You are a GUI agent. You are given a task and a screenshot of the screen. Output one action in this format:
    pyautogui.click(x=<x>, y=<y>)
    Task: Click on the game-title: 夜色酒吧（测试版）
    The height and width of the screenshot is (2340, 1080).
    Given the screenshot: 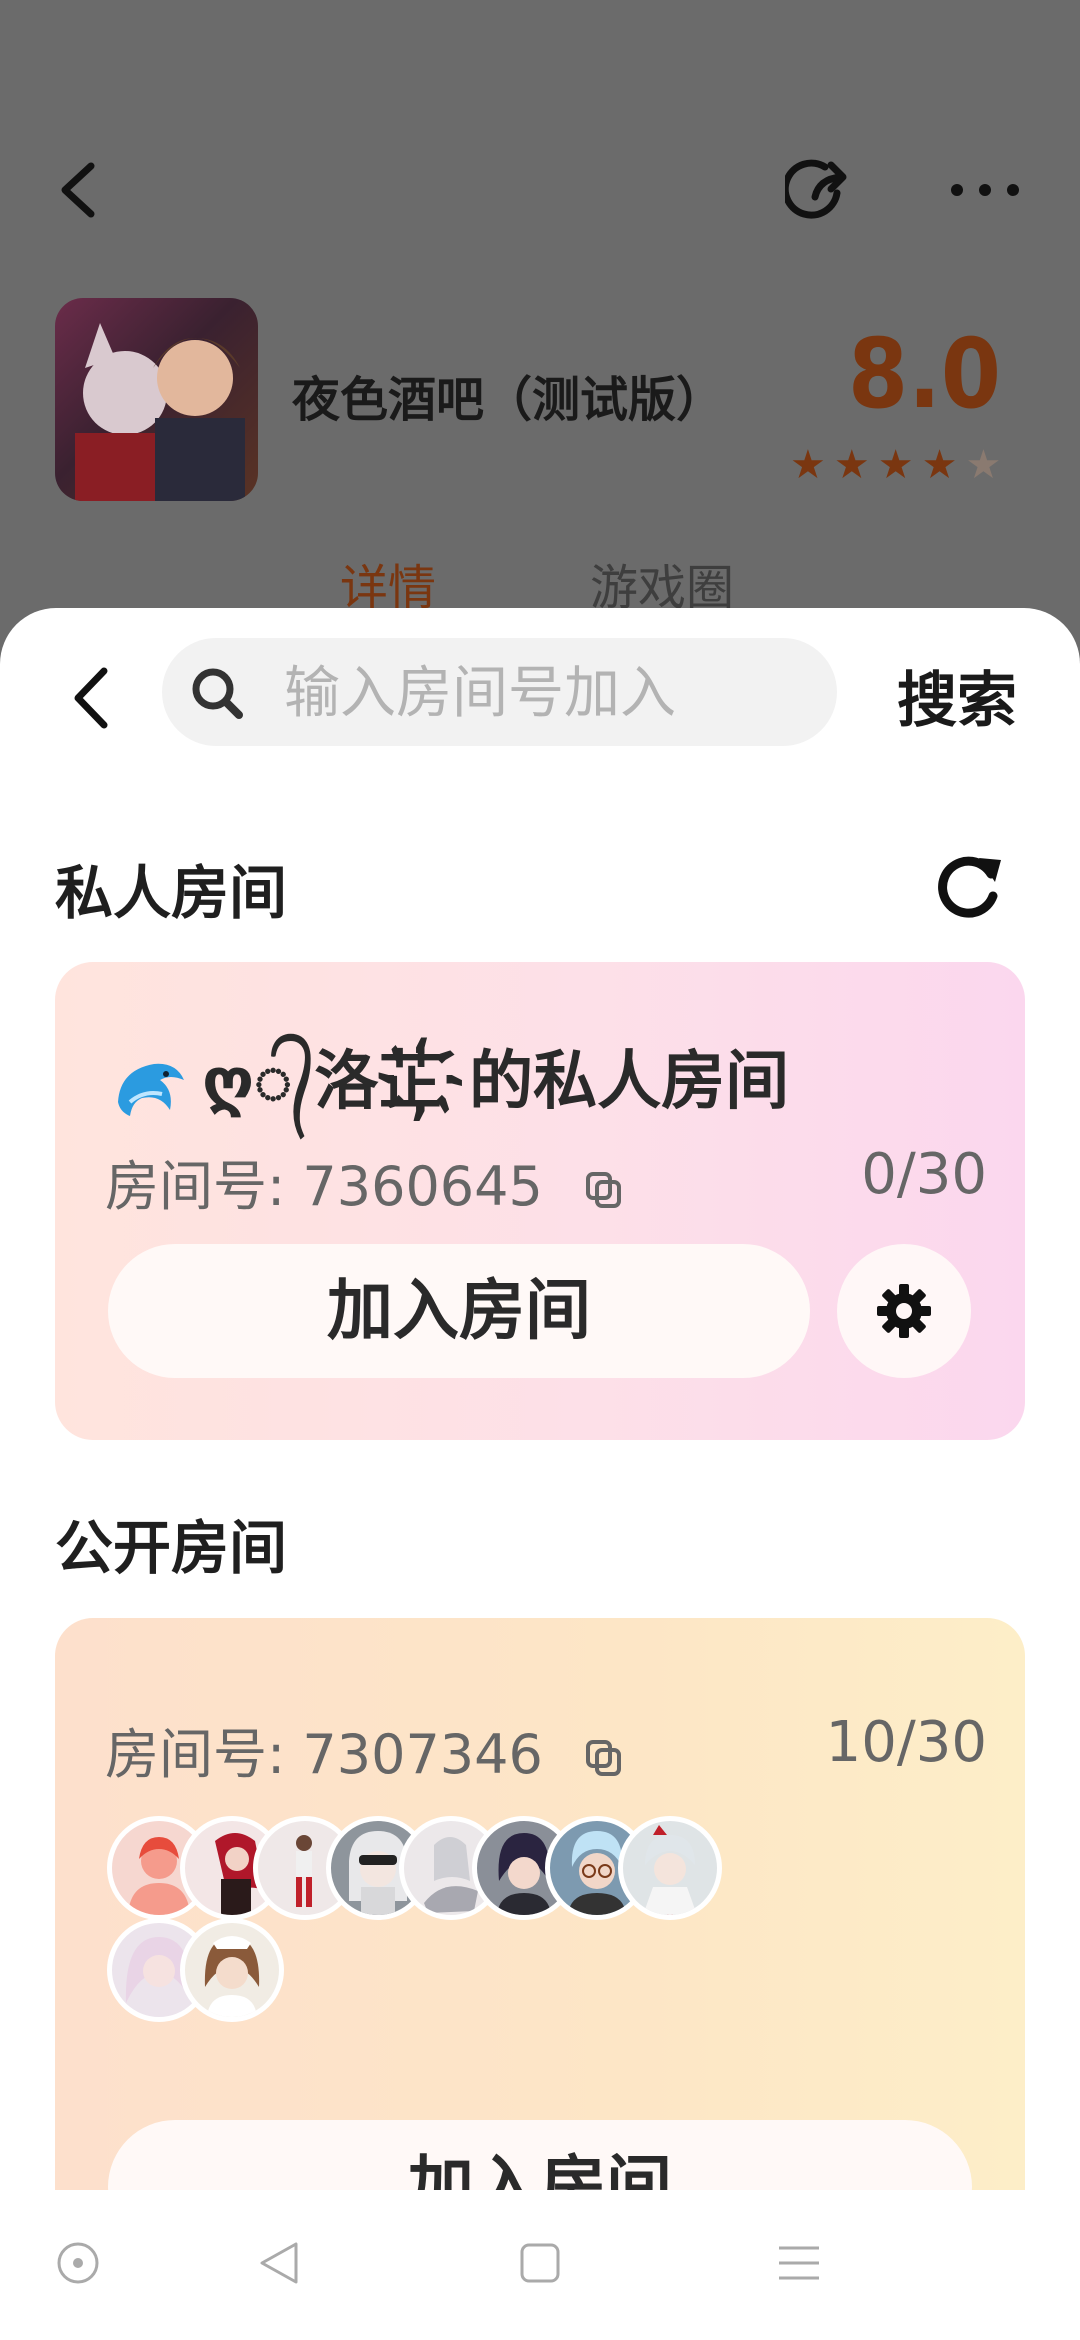 What is the action you would take?
    pyautogui.click(x=508, y=400)
    